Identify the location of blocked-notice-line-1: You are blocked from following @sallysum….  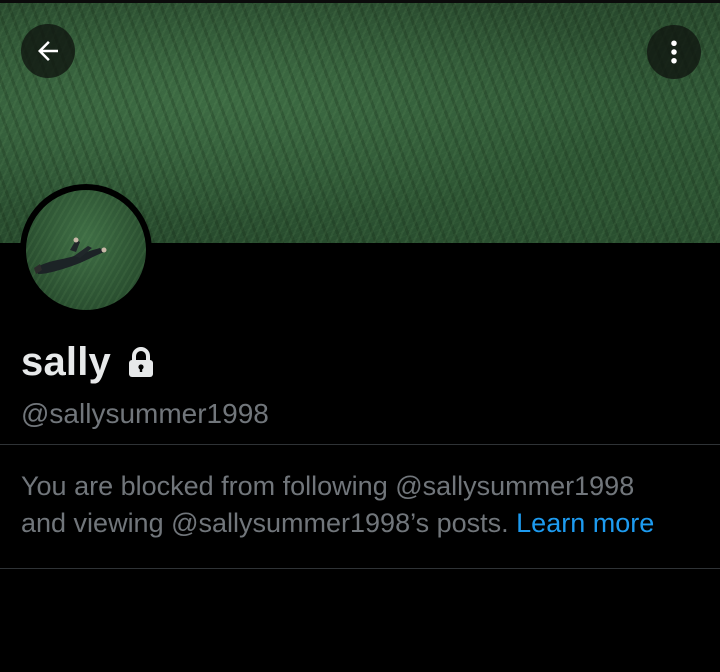
(328, 486).